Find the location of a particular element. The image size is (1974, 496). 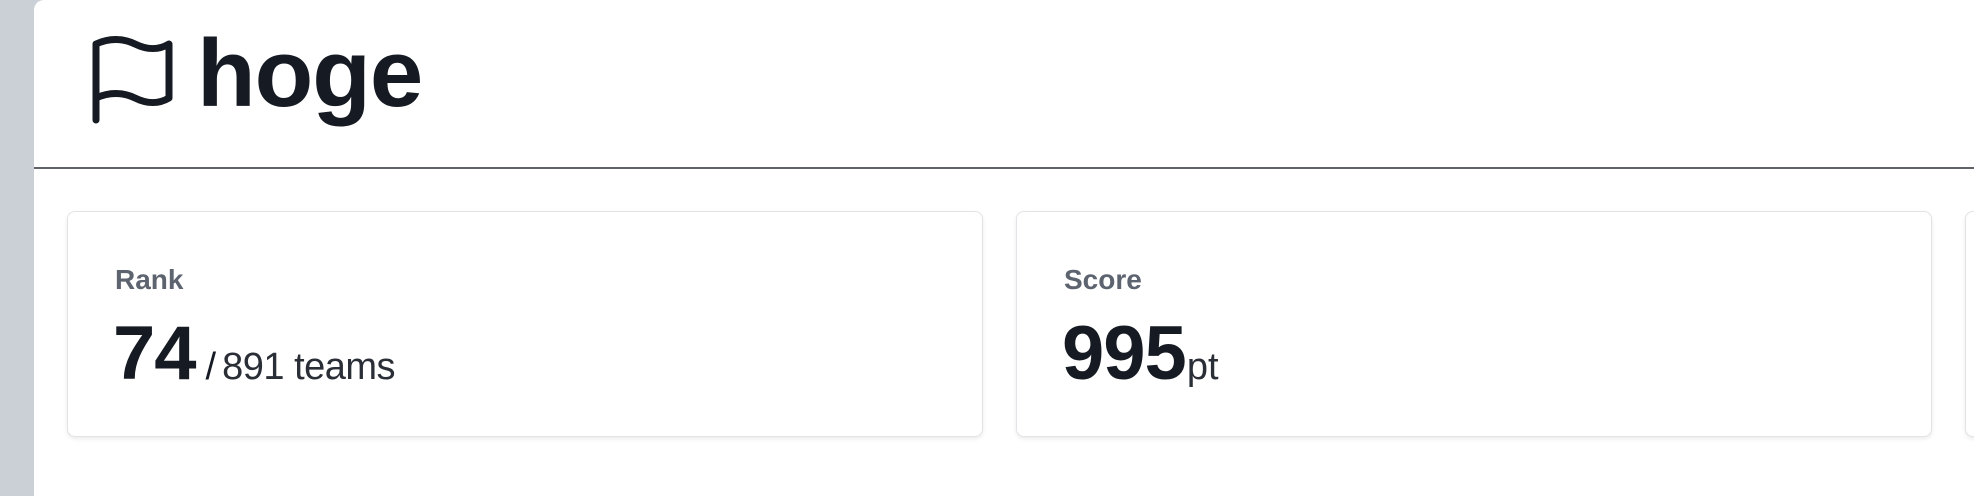

score-value: 995 is located at coordinates (1124, 353).